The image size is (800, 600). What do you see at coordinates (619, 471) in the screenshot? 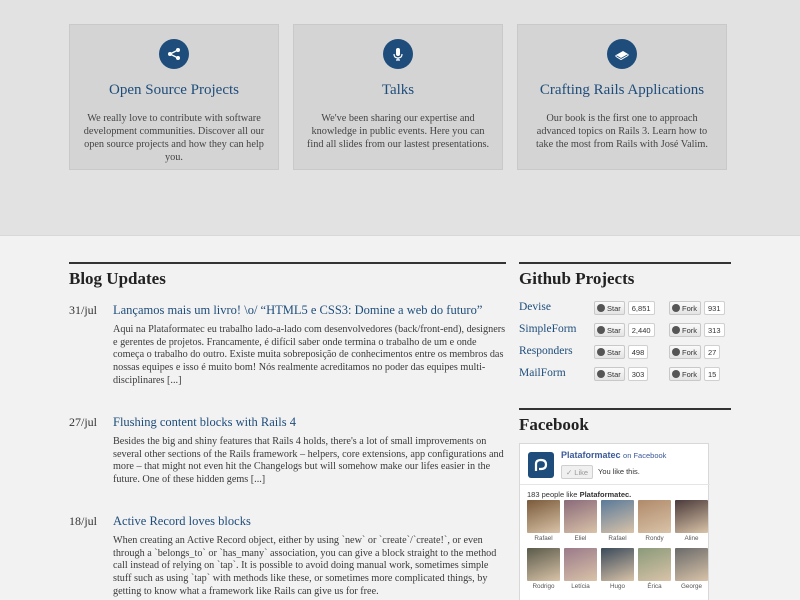
I see `you-like-text: You like this.` at bounding box center [619, 471].